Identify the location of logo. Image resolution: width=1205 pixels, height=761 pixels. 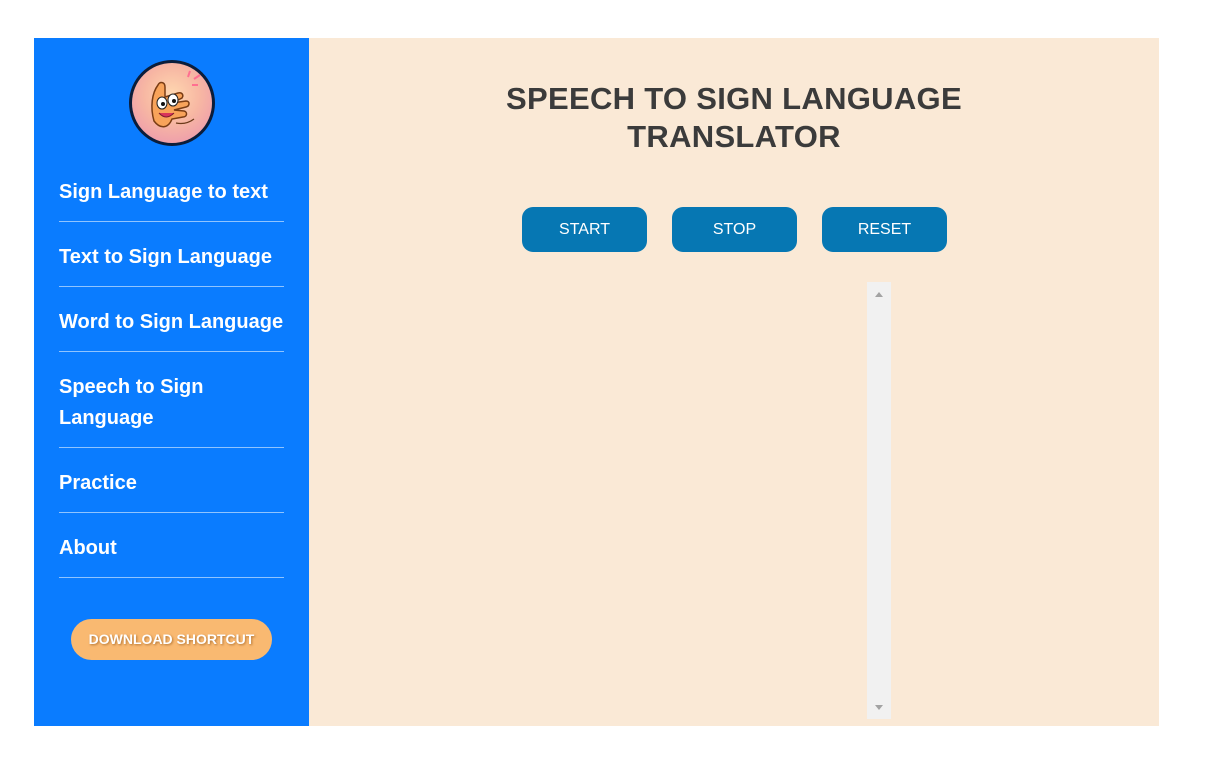
(172, 103).